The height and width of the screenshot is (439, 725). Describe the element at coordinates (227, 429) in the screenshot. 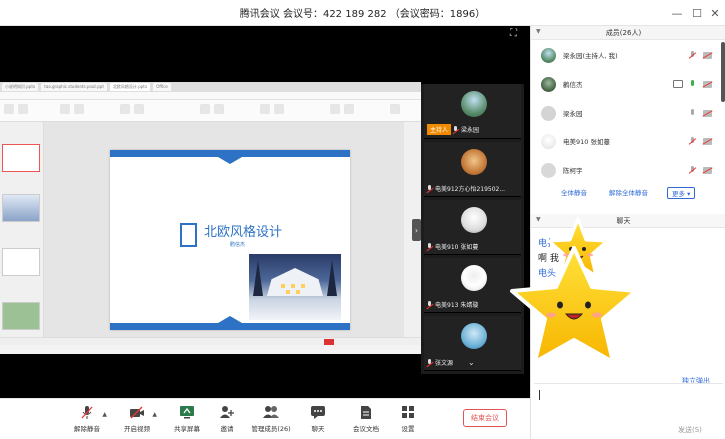

I see `invite-label: 邀请` at that location.